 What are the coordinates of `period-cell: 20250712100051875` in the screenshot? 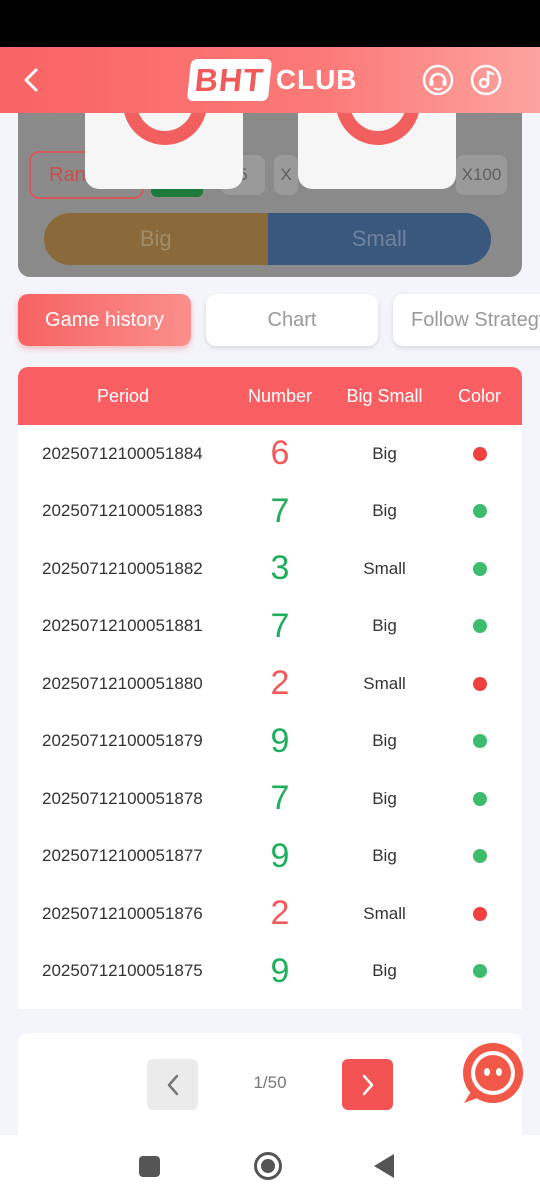 It's located at (122, 971).